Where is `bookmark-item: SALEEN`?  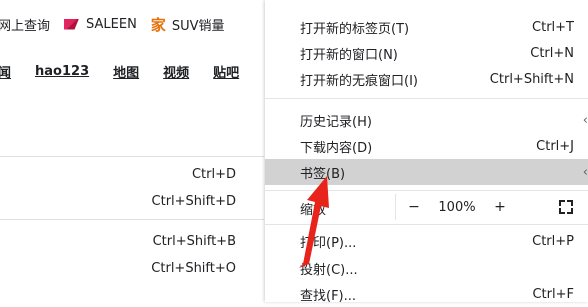 bookmark-item: SALEEN is located at coordinates (100, 24).